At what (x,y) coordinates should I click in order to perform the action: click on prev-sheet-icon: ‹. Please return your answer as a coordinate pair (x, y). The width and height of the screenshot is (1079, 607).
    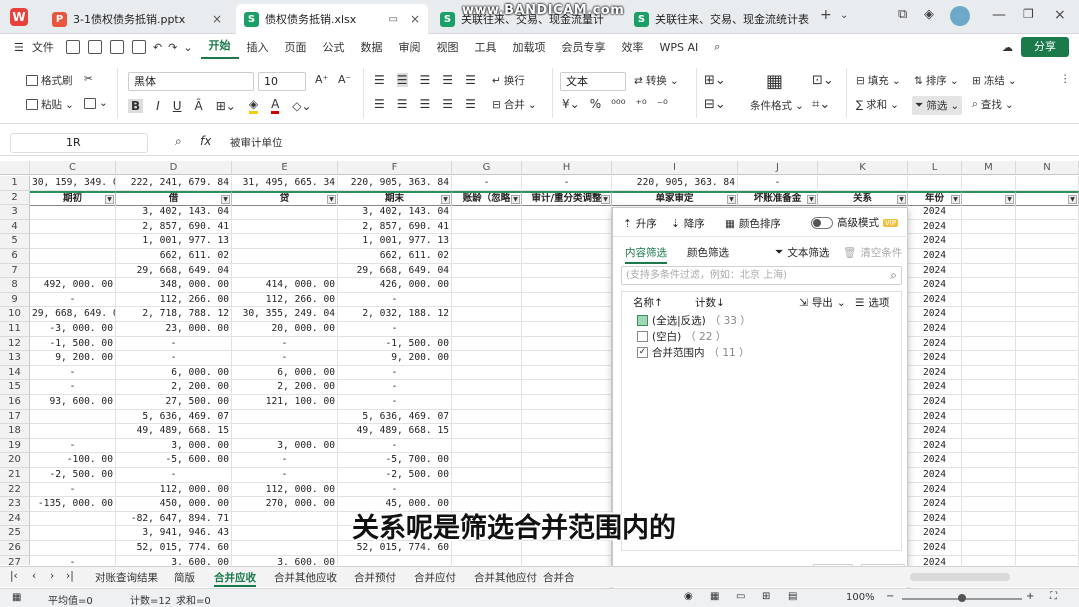
    Looking at the image, I should click on (34, 576).